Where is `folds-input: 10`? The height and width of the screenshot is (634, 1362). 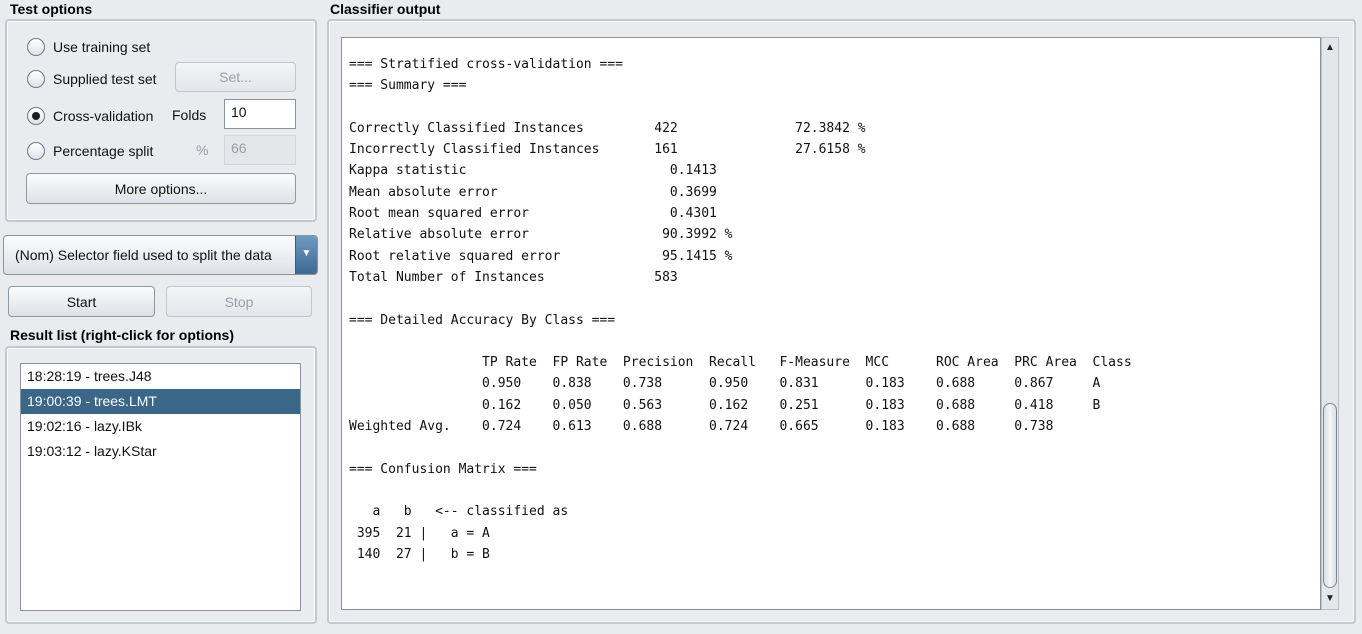
folds-input: 10 is located at coordinates (260, 114).